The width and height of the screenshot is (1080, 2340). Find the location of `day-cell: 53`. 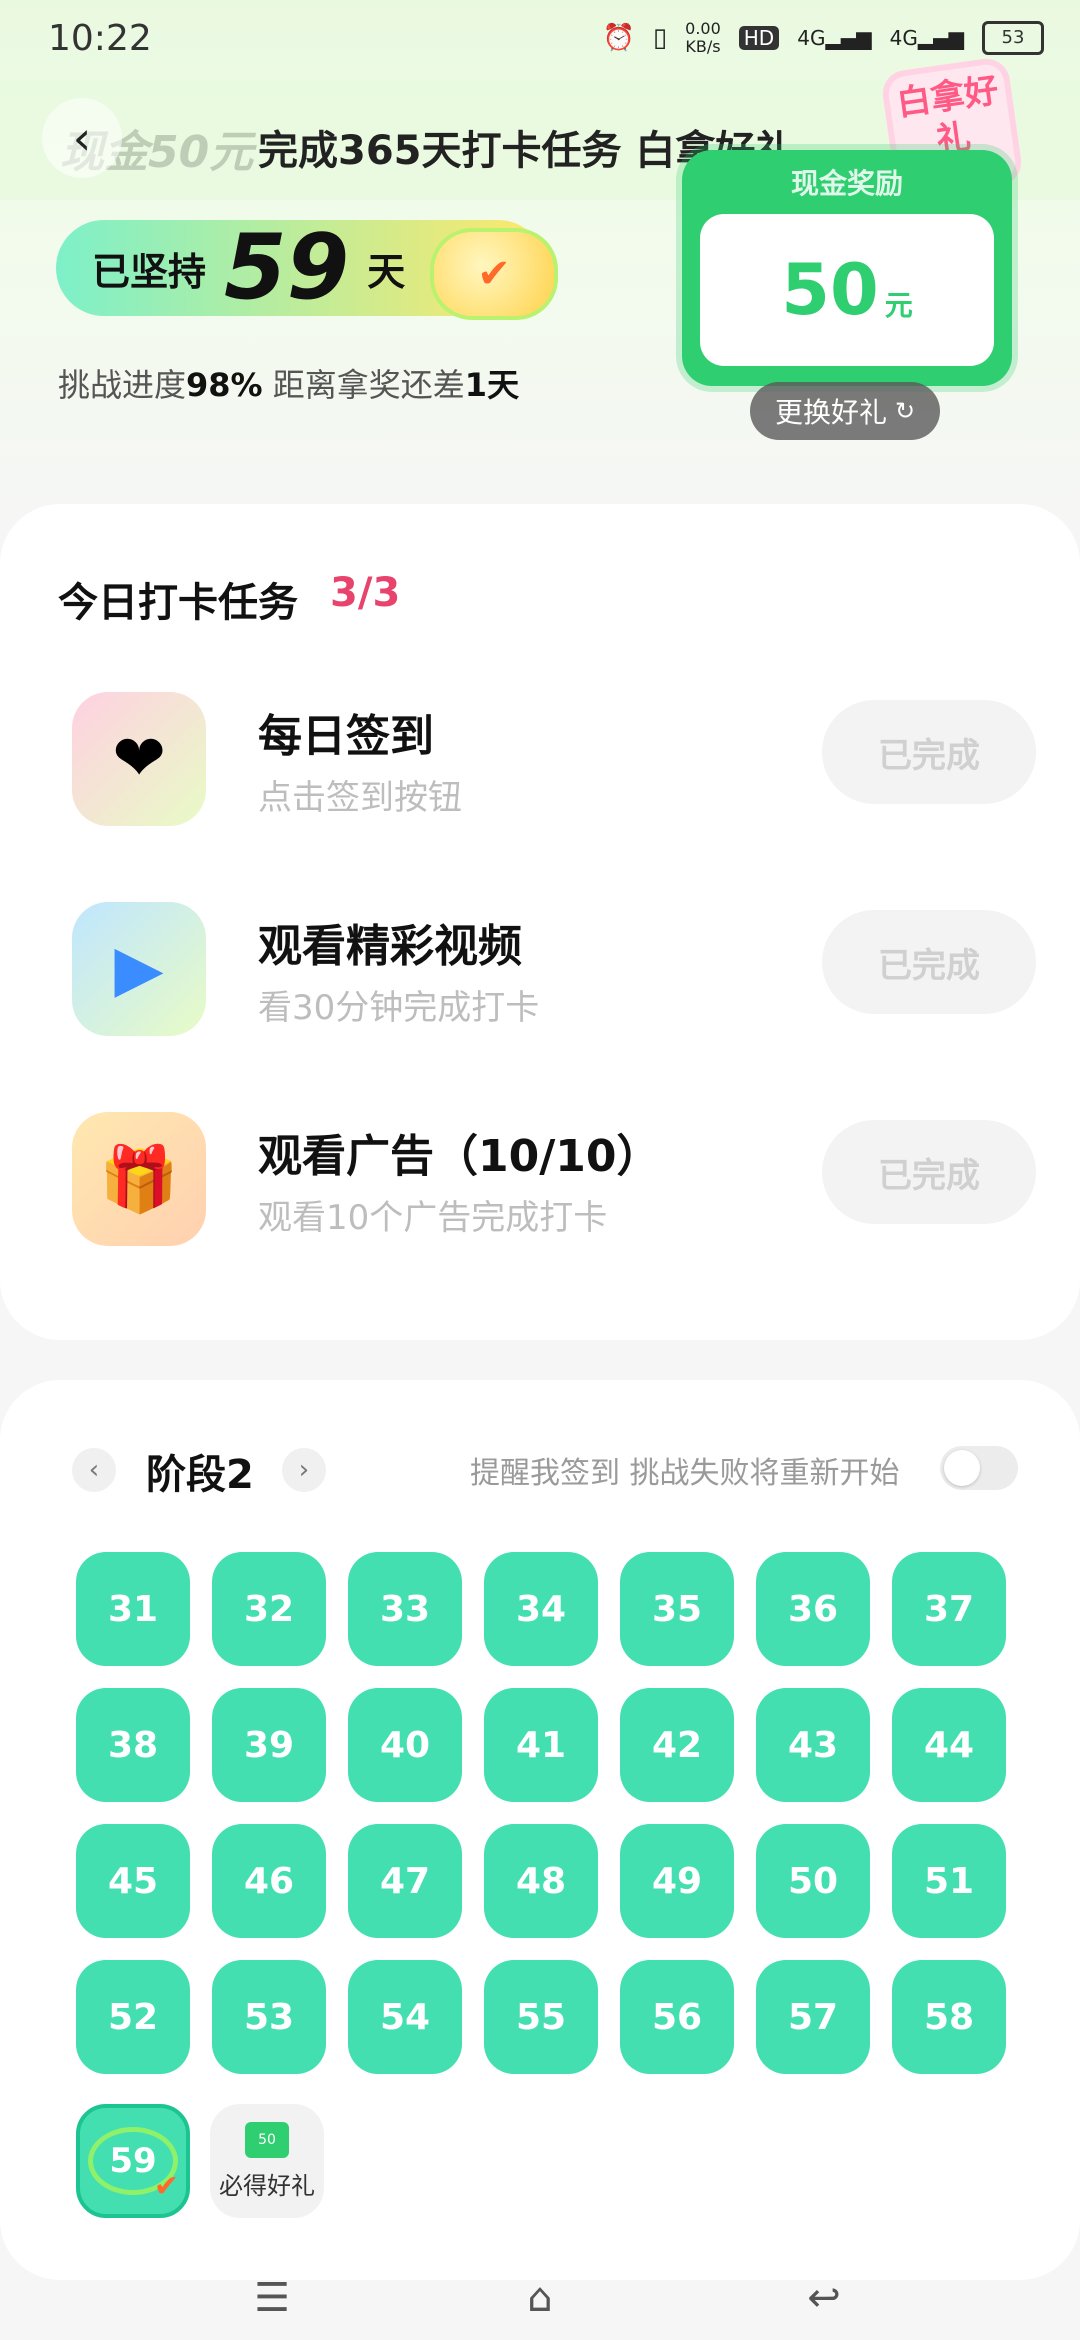

day-cell: 53 is located at coordinates (269, 2017).